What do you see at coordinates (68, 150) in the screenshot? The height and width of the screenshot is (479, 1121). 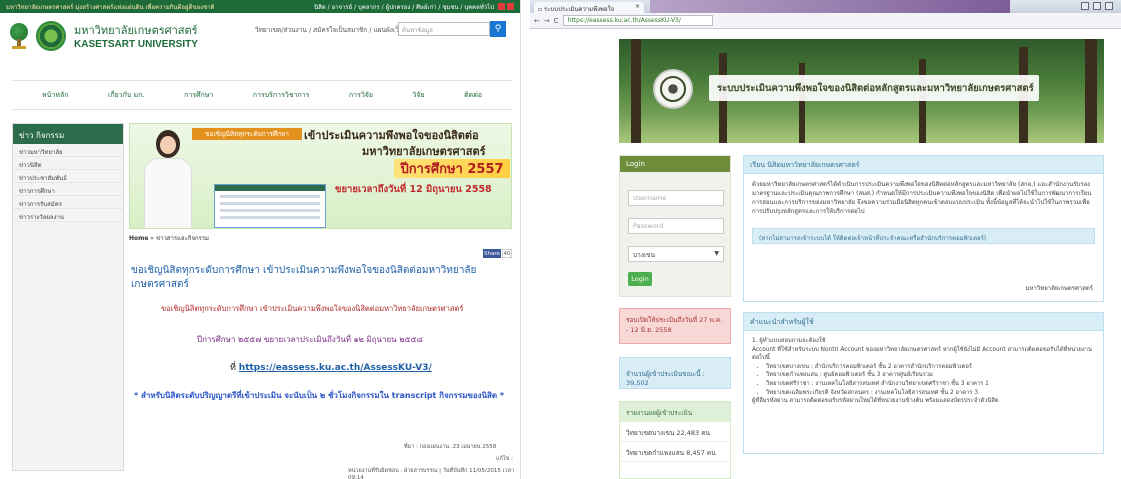 I see `sidebar-item-university-news: ข่าวมหาวิทยาลัย` at bounding box center [68, 150].